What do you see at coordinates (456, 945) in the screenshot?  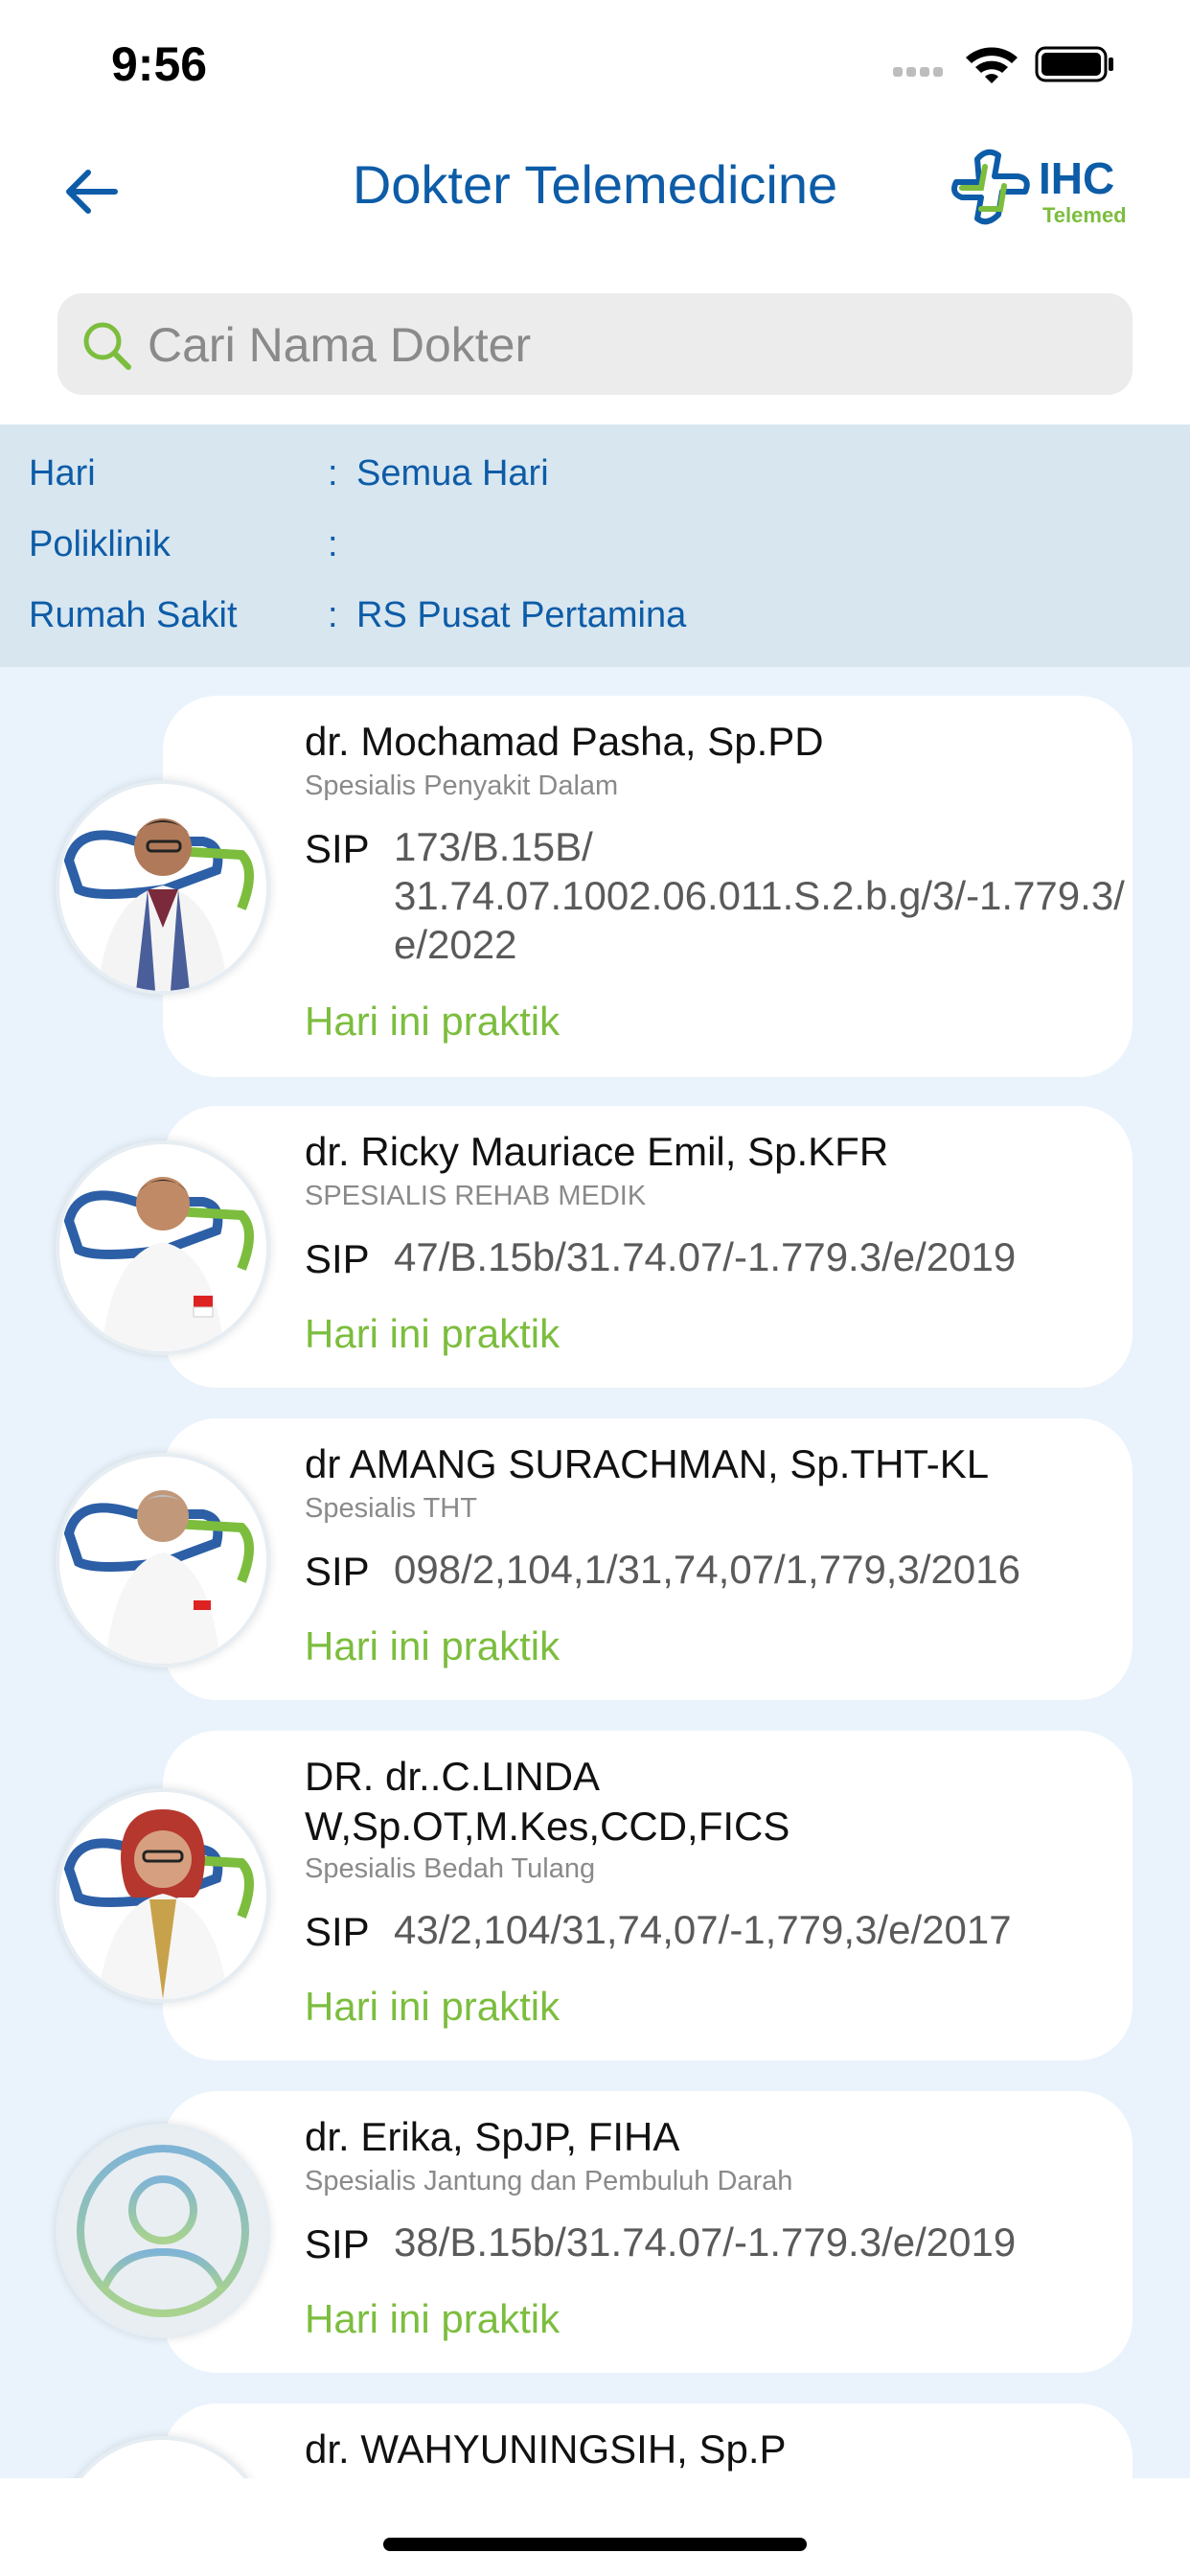 I see `sip-line: e/2022` at bounding box center [456, 945].